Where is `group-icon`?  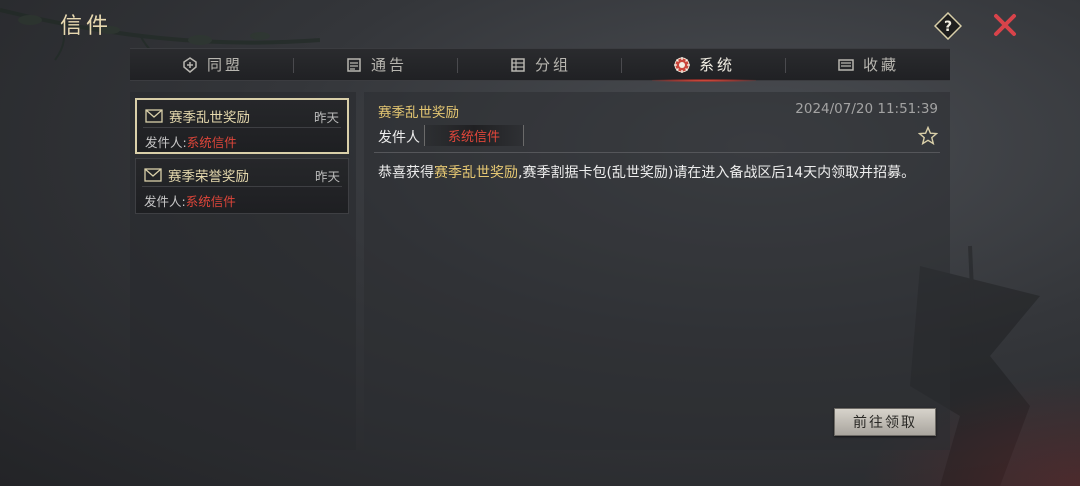 group-icon is located at coordinates (518, 64).